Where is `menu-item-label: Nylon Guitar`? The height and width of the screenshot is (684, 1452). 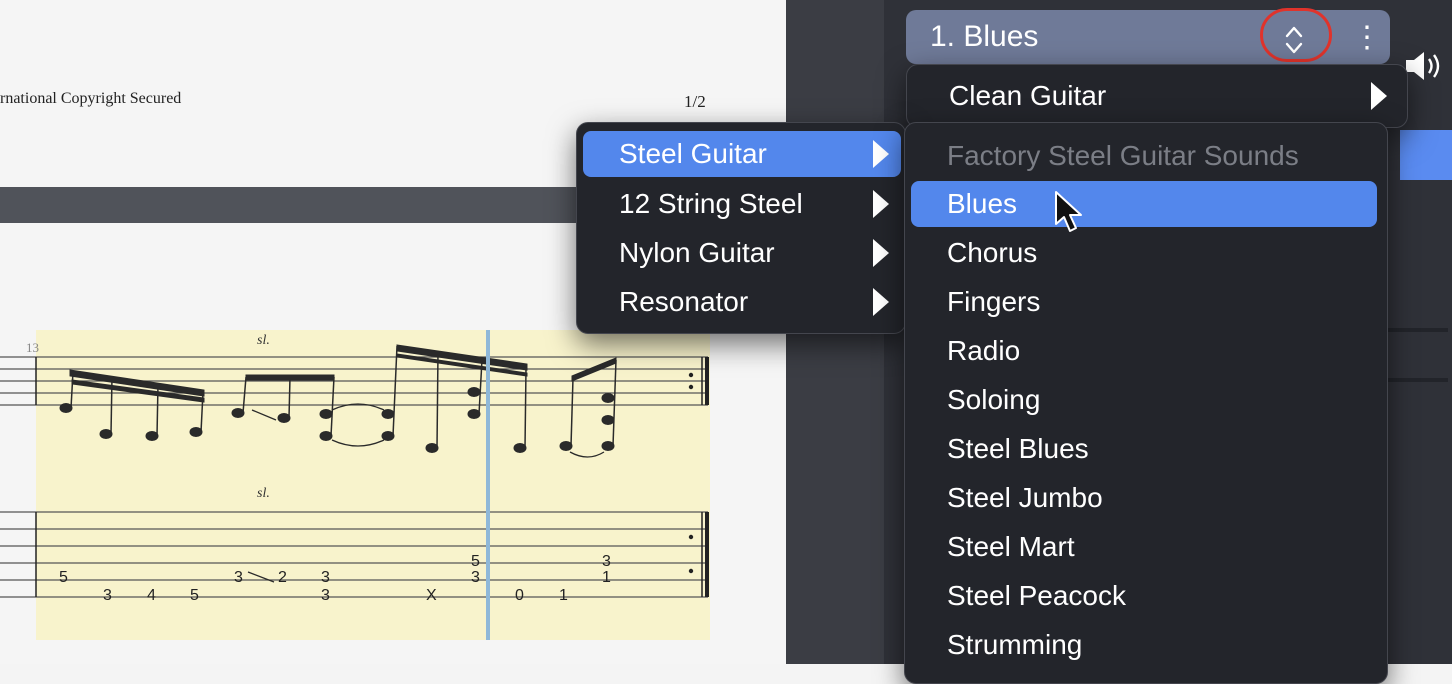
menu-item-label: Nylon Guitar is located at coordinates (697, 252).